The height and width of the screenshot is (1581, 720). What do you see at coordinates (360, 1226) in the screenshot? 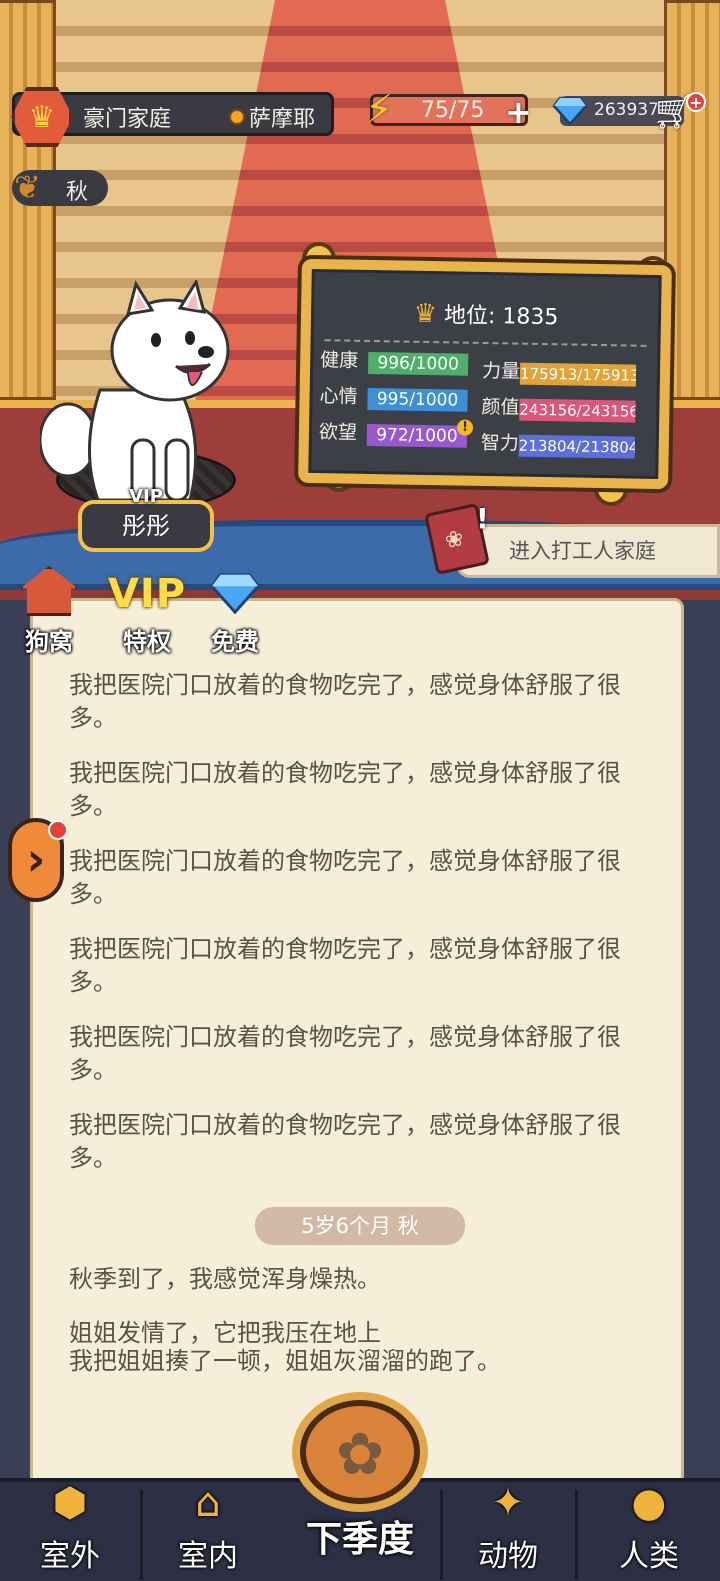
I see `age-season-tag: 5岁6个月 秋` at bounding box center [360, 1226].